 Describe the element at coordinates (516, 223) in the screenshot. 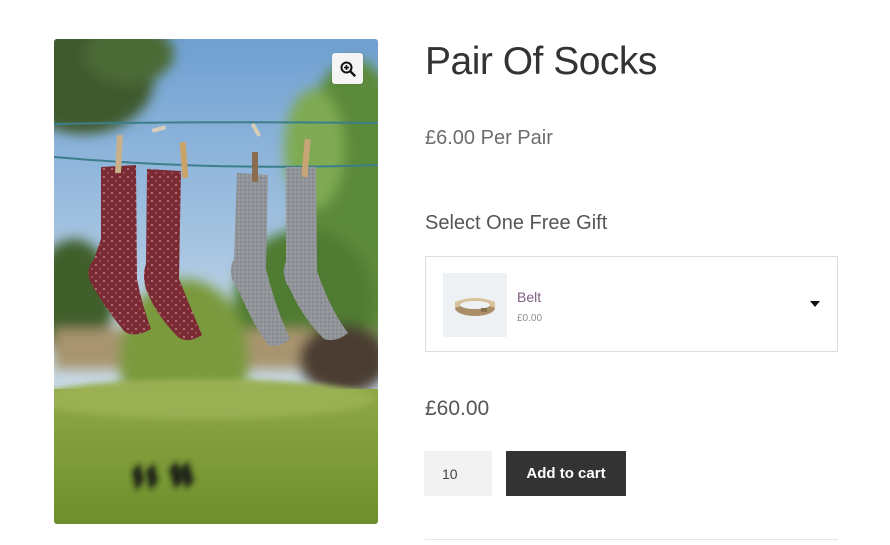

I see `free-gift-heading: Select One Free Gift` at that location.